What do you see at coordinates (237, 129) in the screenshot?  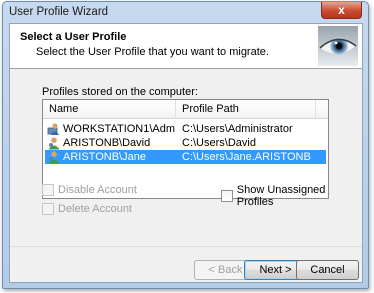 I see `profile-path: C:\Users\Administrator` at bounding box center [237, 129].